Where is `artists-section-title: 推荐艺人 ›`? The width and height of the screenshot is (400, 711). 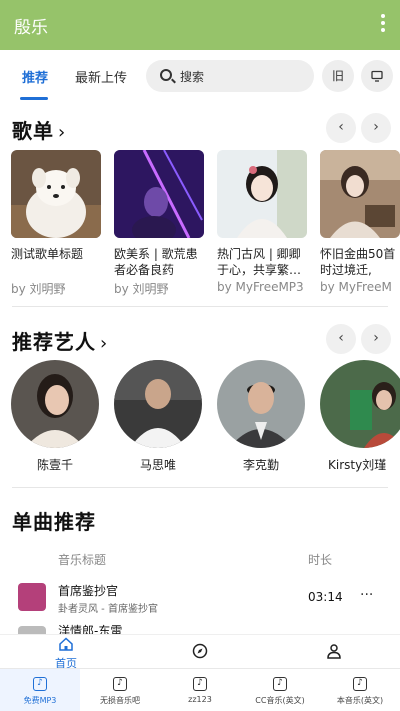
artists-section-title: 推荐艺人 › is located at coordinates (60, 340).